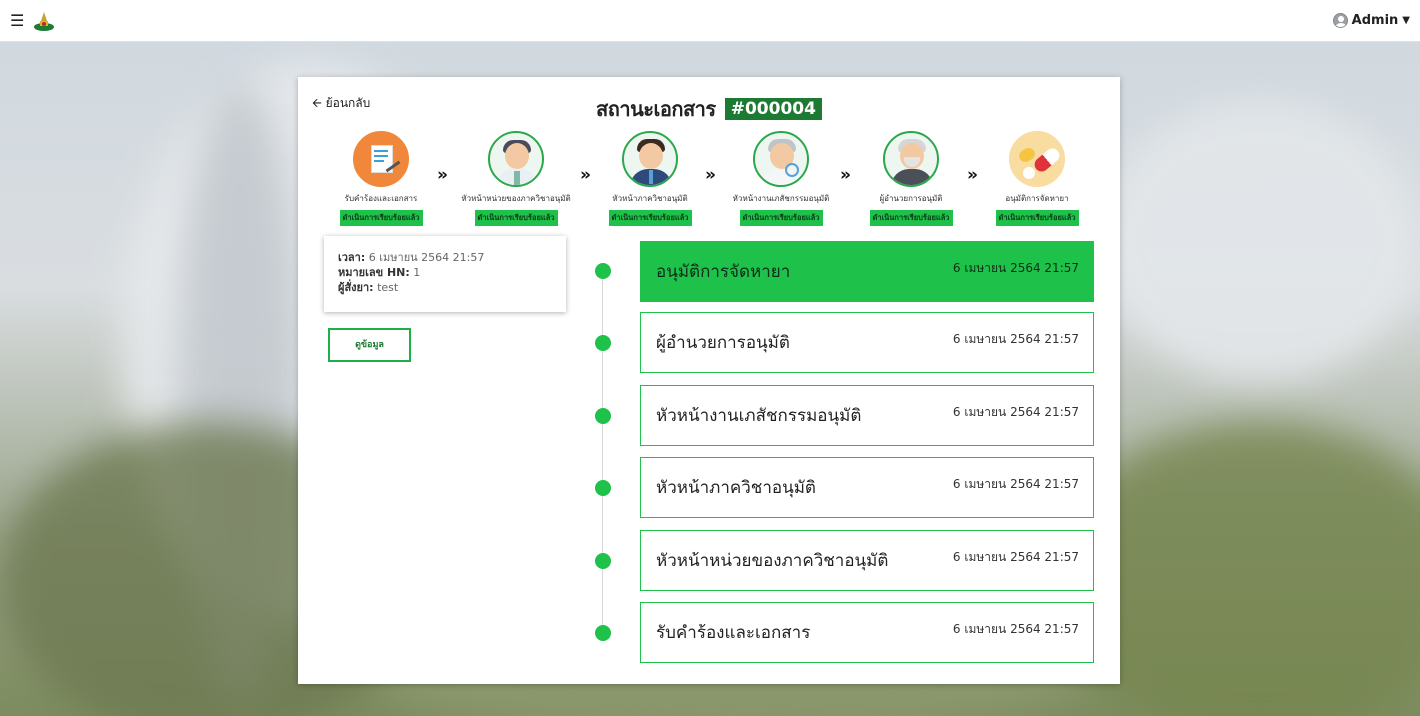  Describe the element at coordinates (356, 287) in the screenshot. I see `info-orderer-label: ผู้สั่งยา:` at that location.